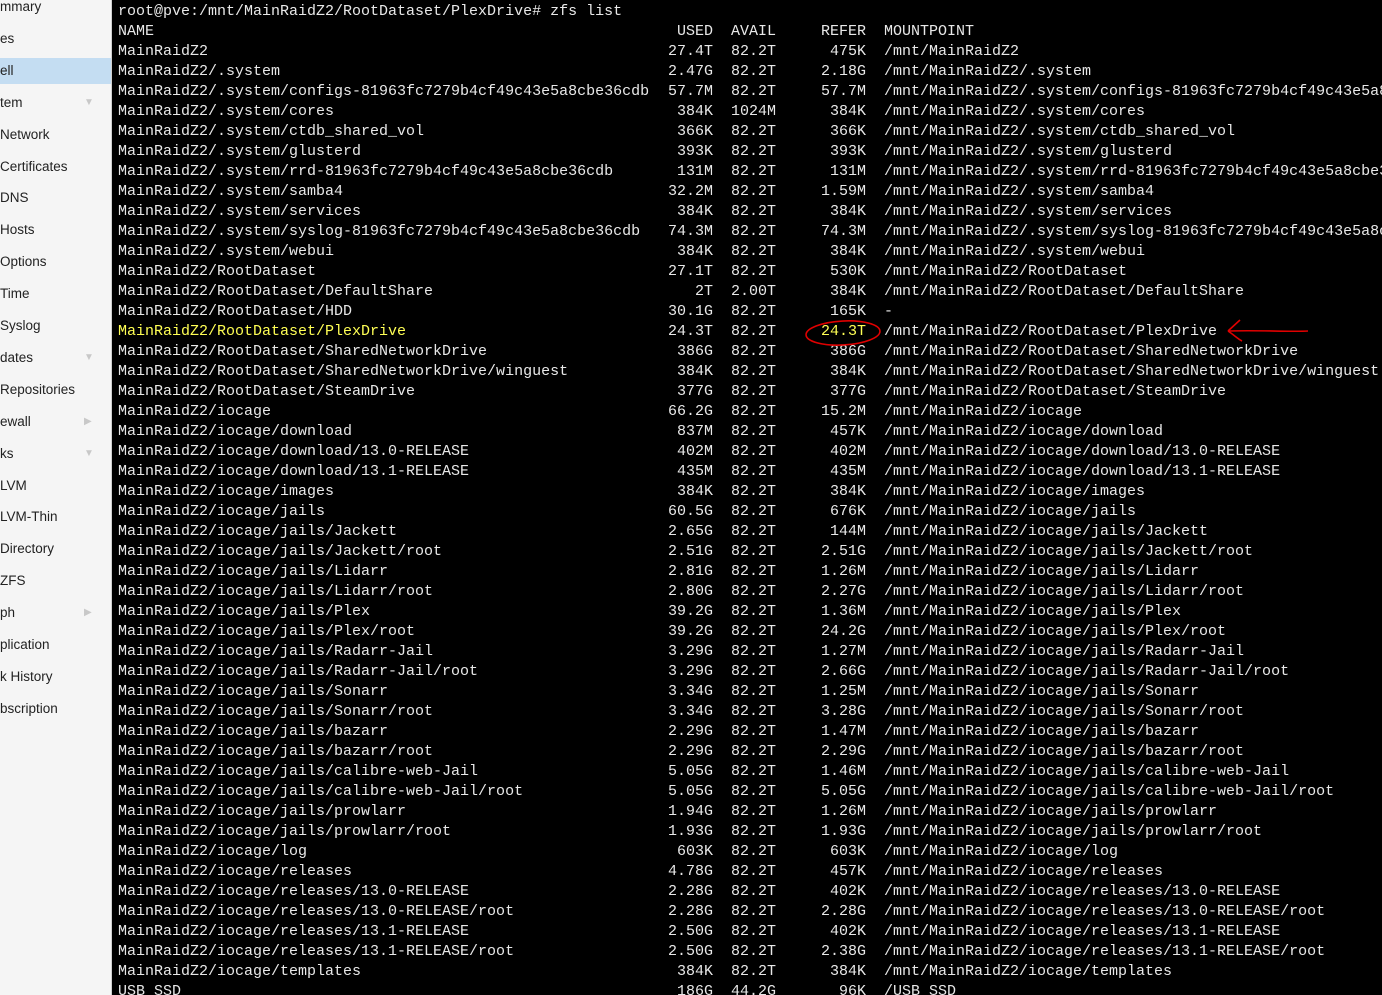  I want to click on sidebar-item: ewall ▶, so click(55, 422).